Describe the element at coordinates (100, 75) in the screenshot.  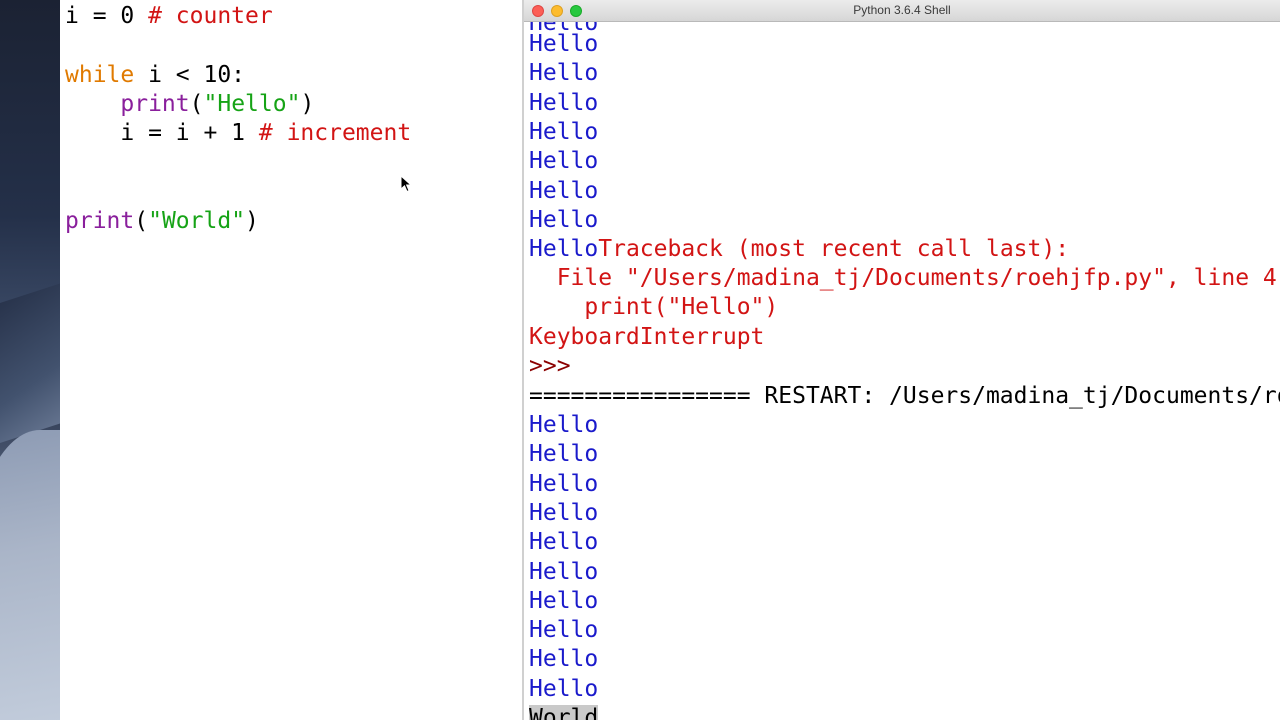
I see `keyword-while: while` at that location.